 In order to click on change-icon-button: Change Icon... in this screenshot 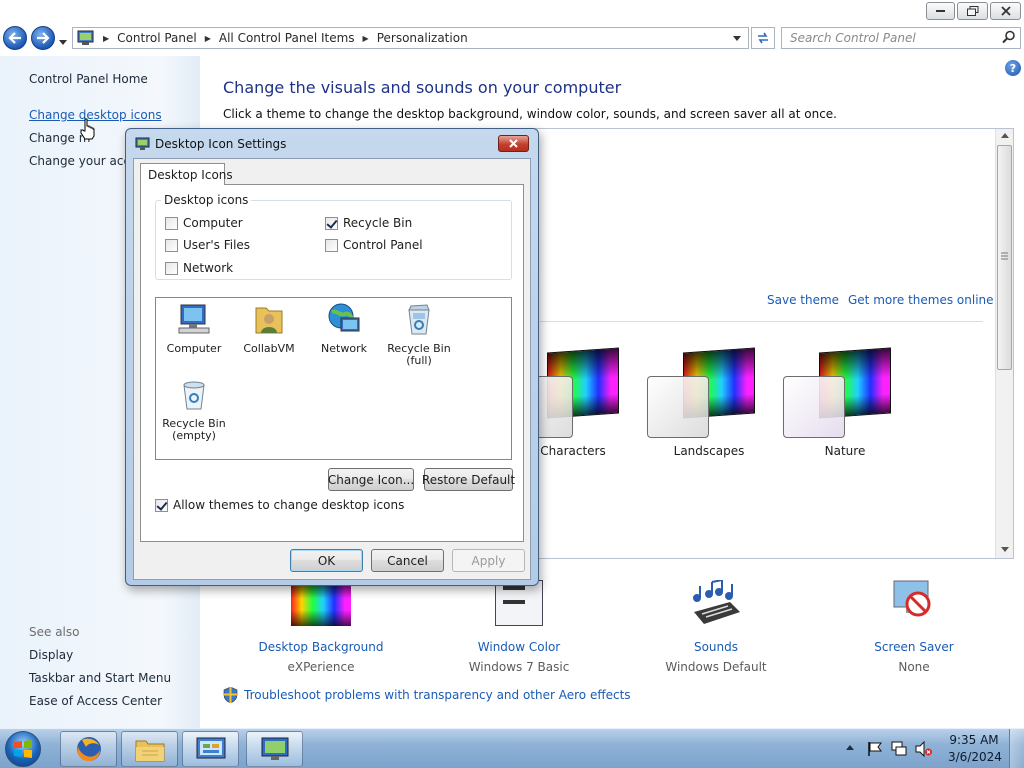, I will do `click(371, 479)`.